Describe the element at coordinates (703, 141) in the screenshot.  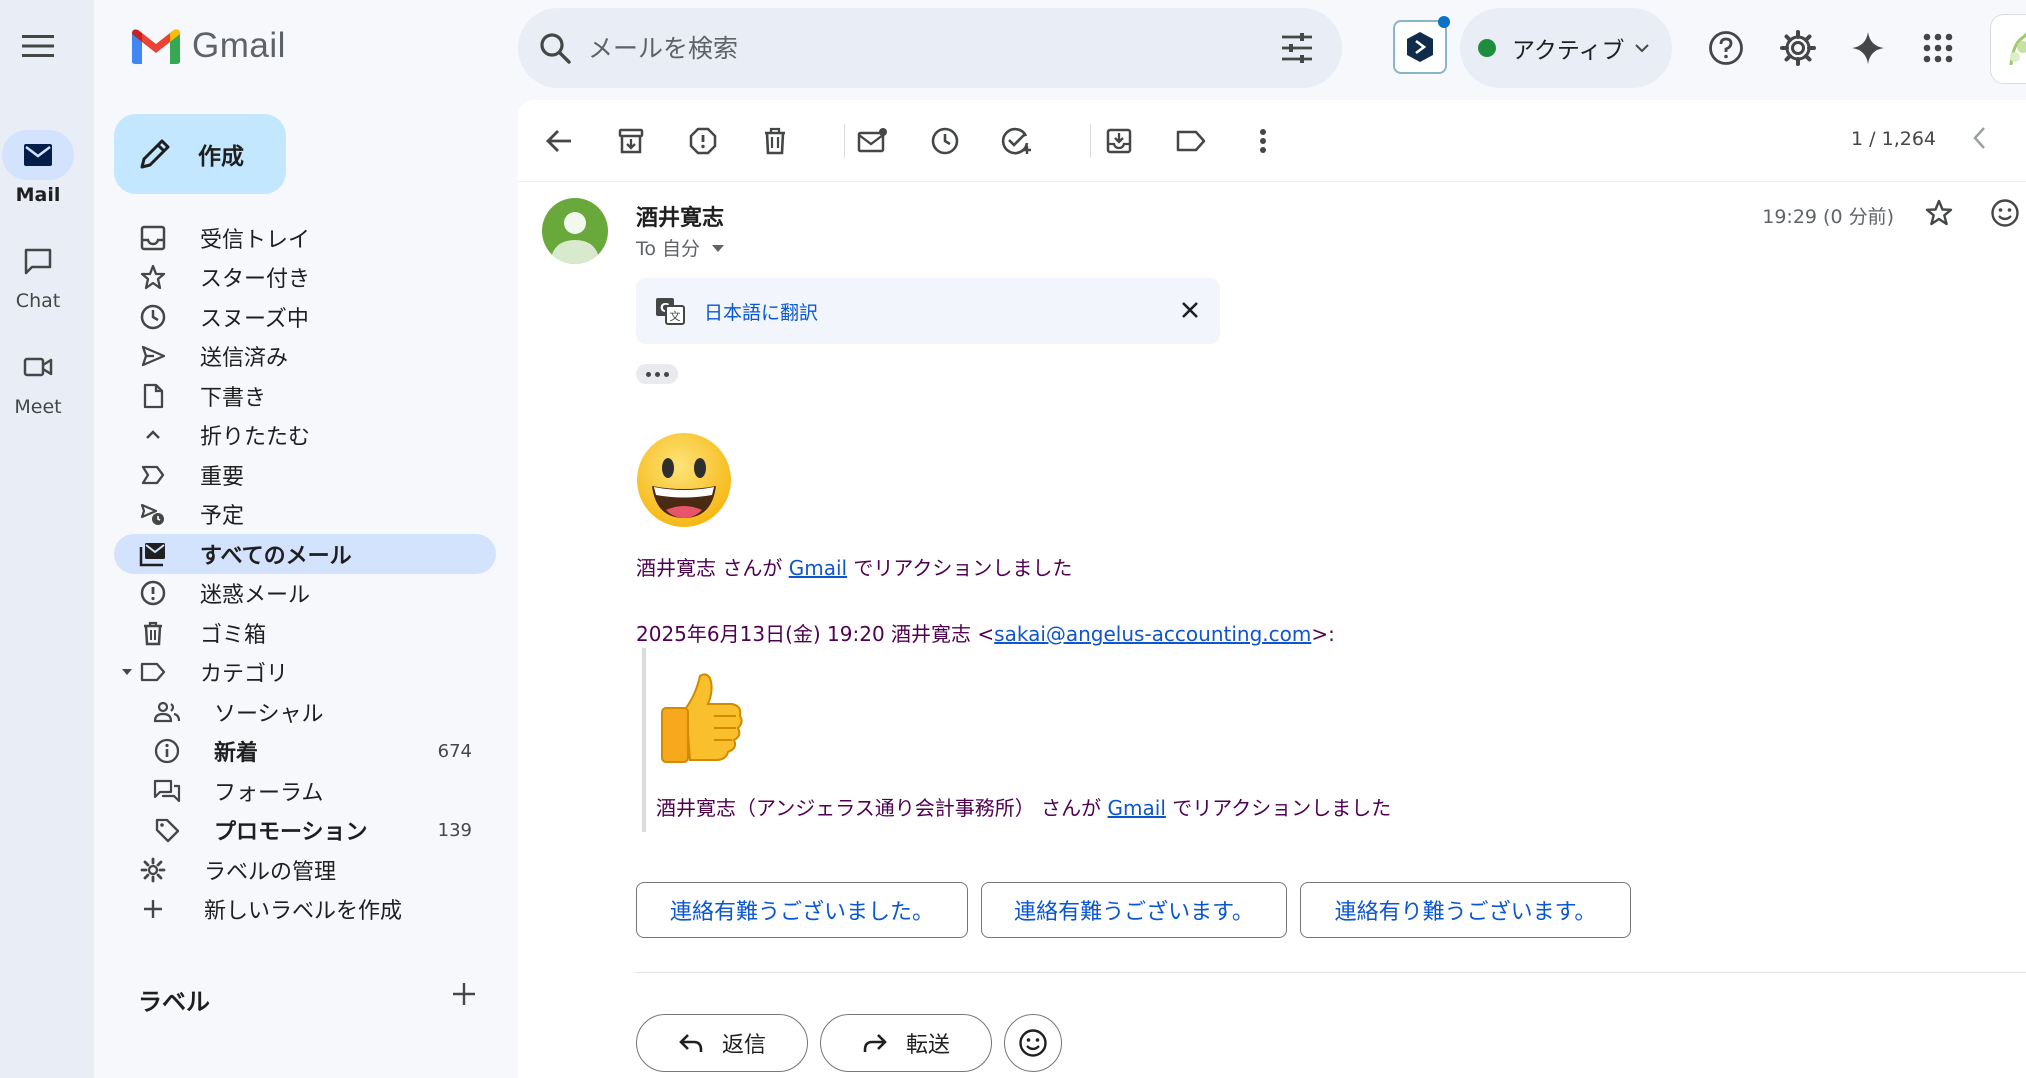
I see `report-spam-icon` at that location.